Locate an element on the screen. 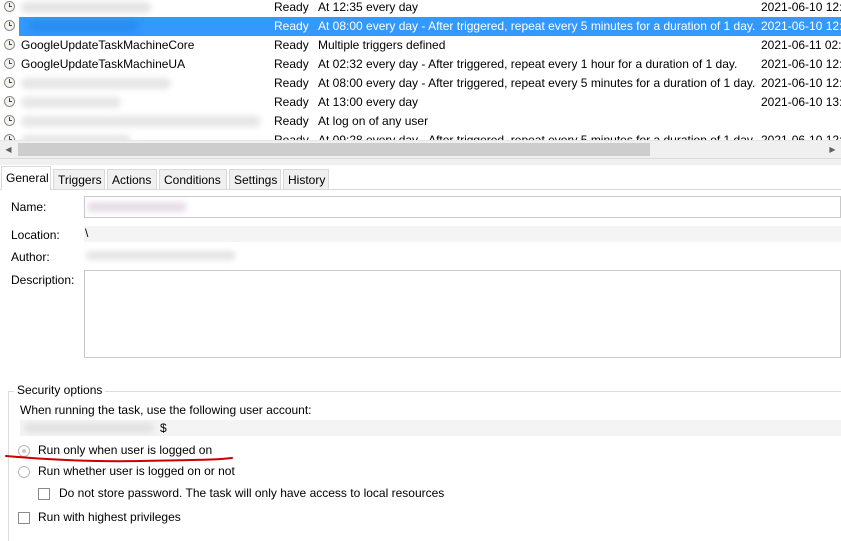 The width and height of the screenshot is (841, 541). task-row: Ready At log on of any user is located at coordinates (420, 121).